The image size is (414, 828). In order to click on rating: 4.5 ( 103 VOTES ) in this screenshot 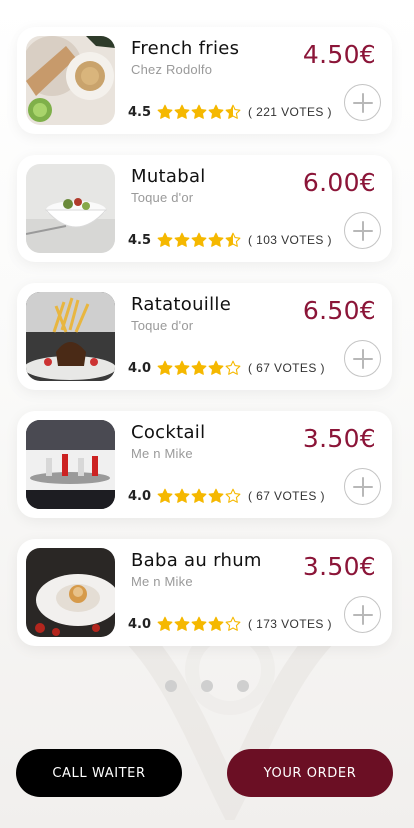, I will do `click(230, 240)`.